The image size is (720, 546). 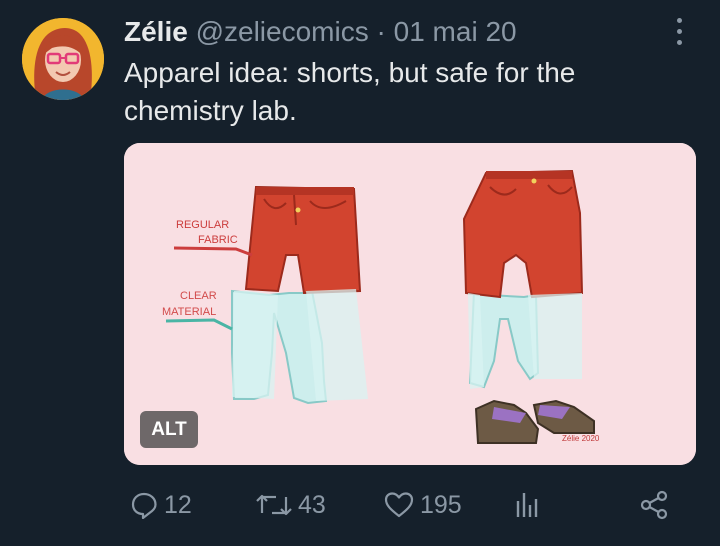 What do you see at coordinates (299, 295) in the screenshot?
I see `left-garment` at bounding box center [299, 295].